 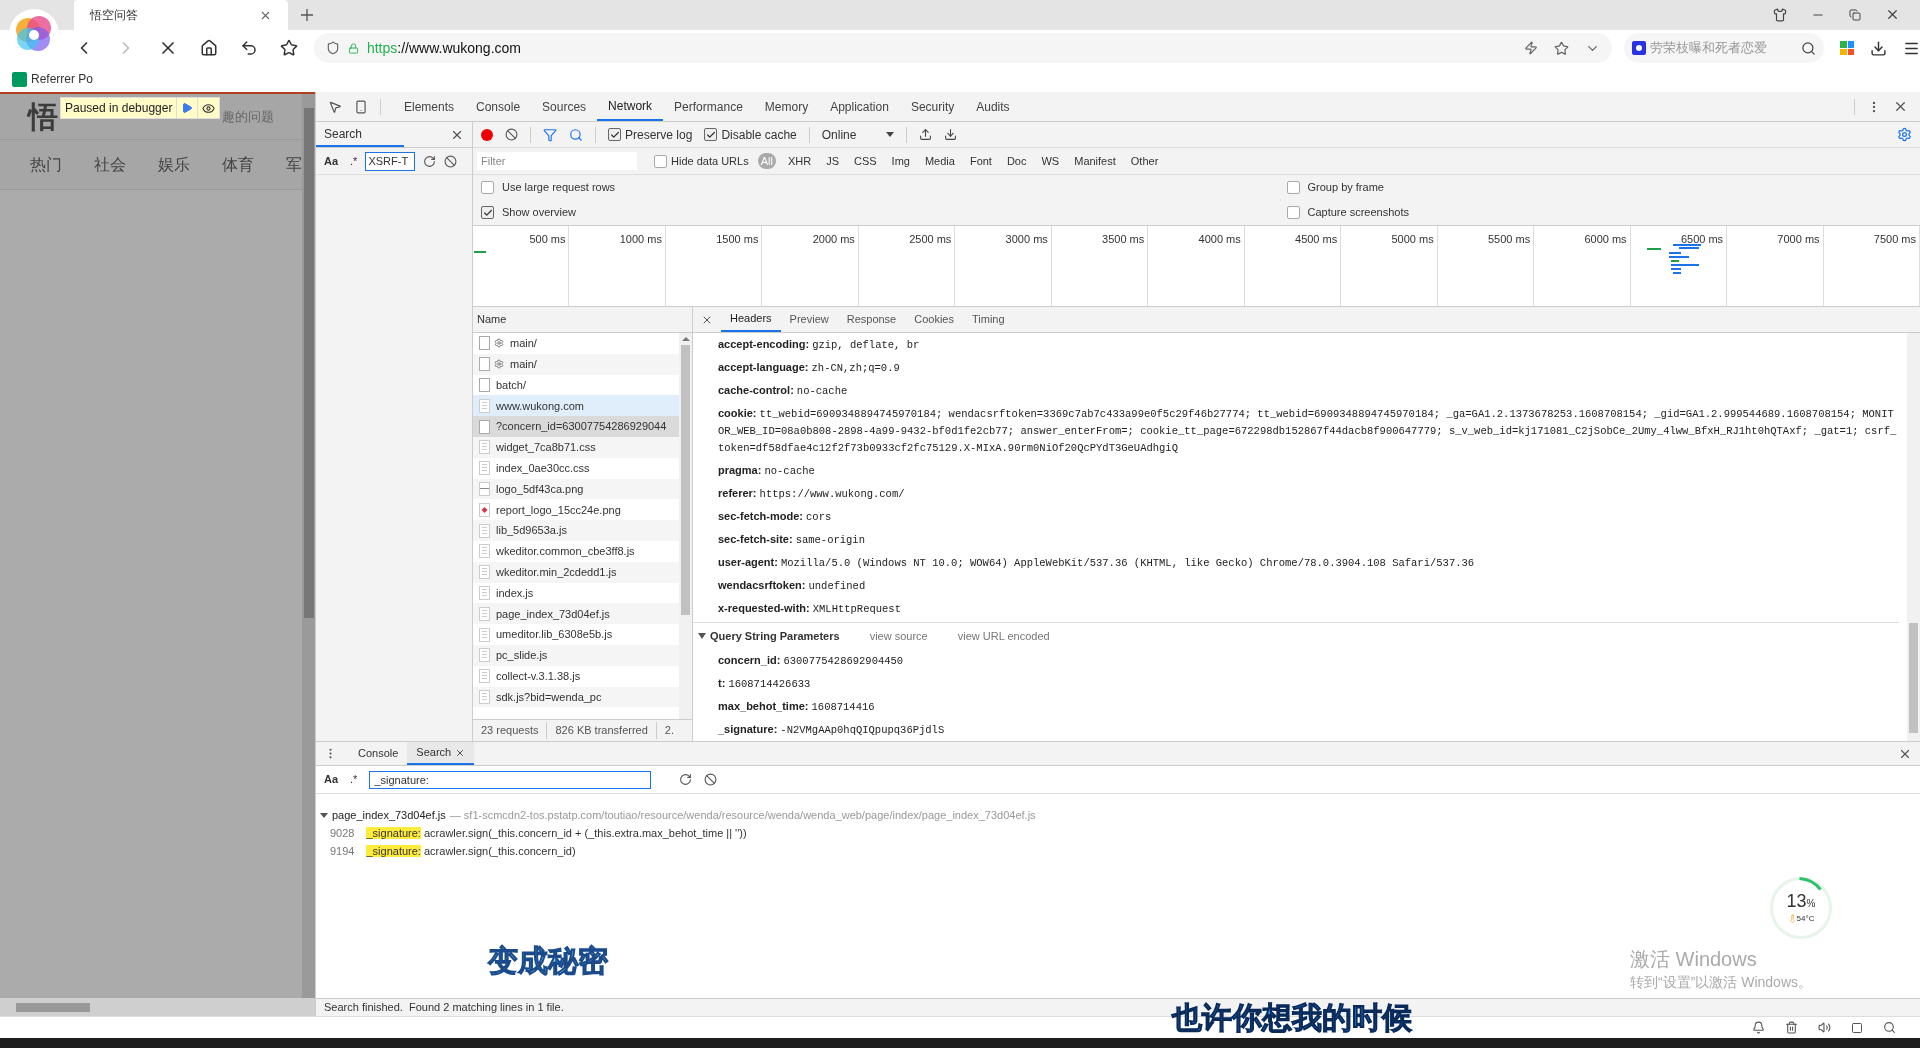 What do you see at coordinates (950, 134) in the screenshot?
I see `export-icon` at bounding box center [950, 134].